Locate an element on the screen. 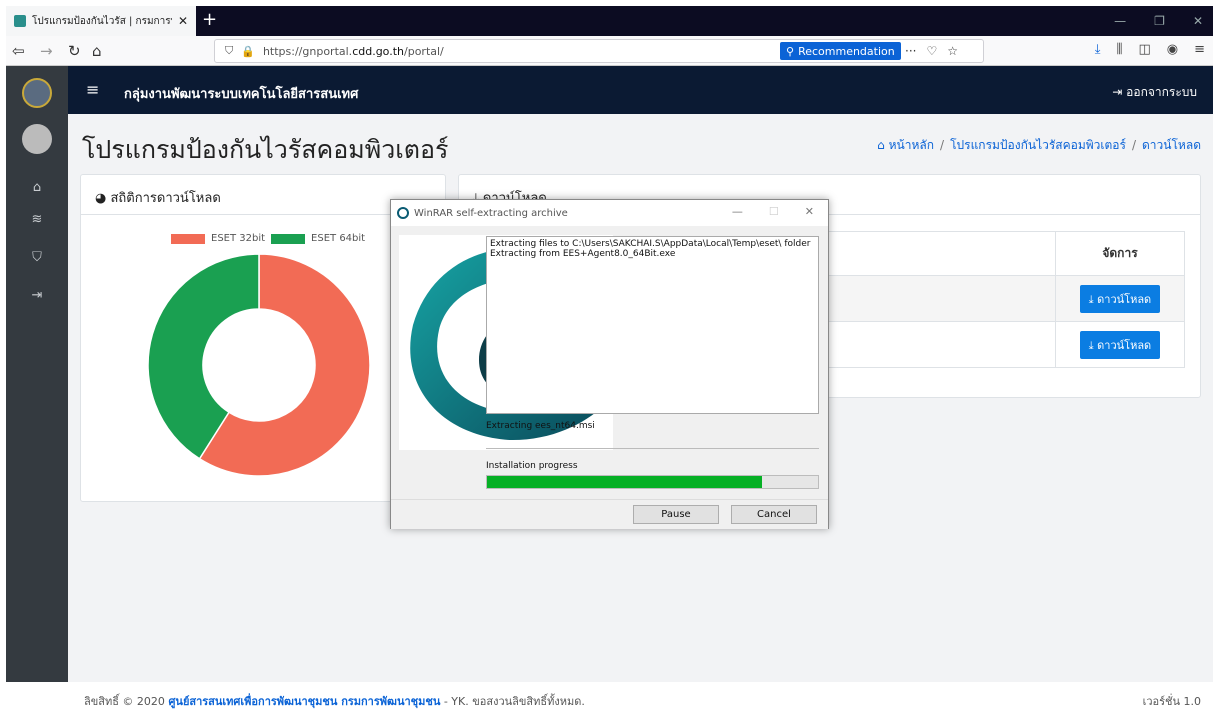 Image resolution: width=1213 pixels, height=714 pixels. maximize-icon: ☐ is located at coordinates (773, 211).